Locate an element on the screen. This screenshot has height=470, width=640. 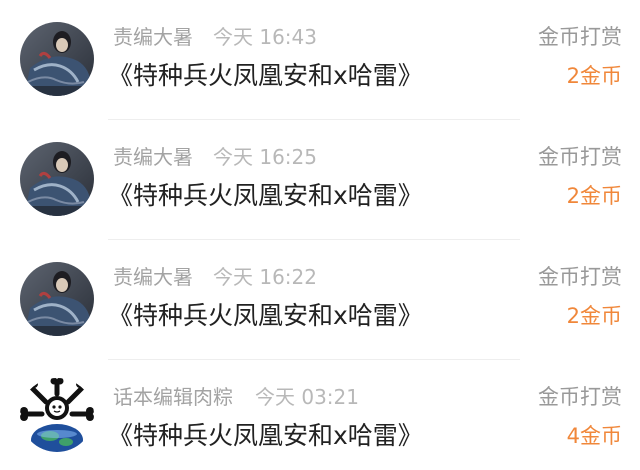
message-time: 今天 16:22 is located at coordinates (265, 277).